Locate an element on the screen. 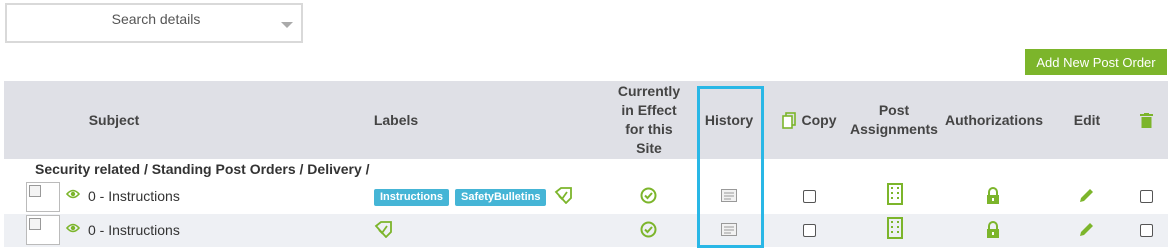 The width and height of the screenshot is (1168, 249). header-current-line1: Currently is located at coordinates (649, 91).